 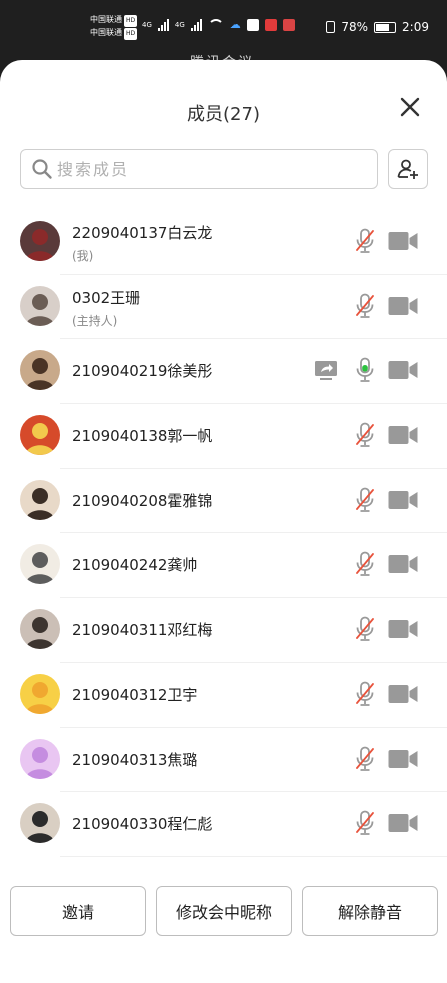 I want to click on video-app-icon, so click(x=270, y=24).